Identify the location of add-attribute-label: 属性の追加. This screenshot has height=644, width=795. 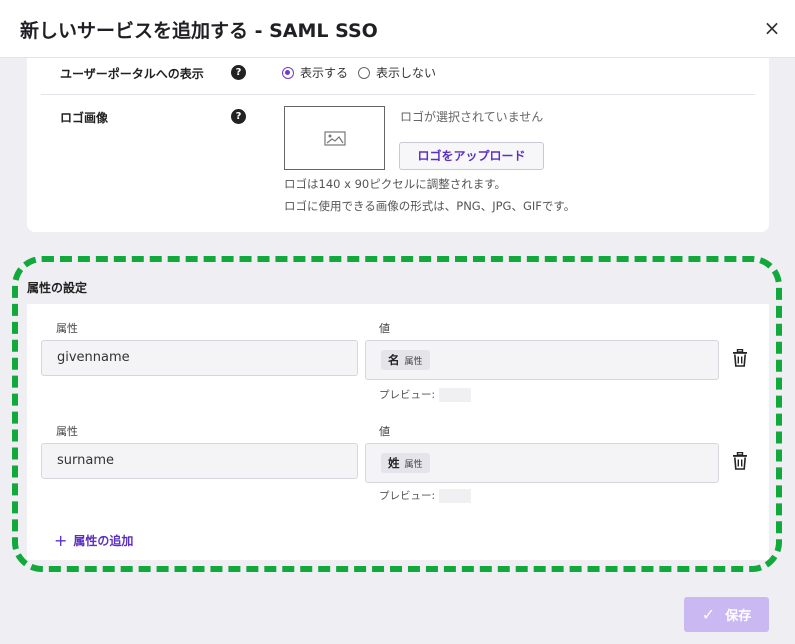
(103, 541).